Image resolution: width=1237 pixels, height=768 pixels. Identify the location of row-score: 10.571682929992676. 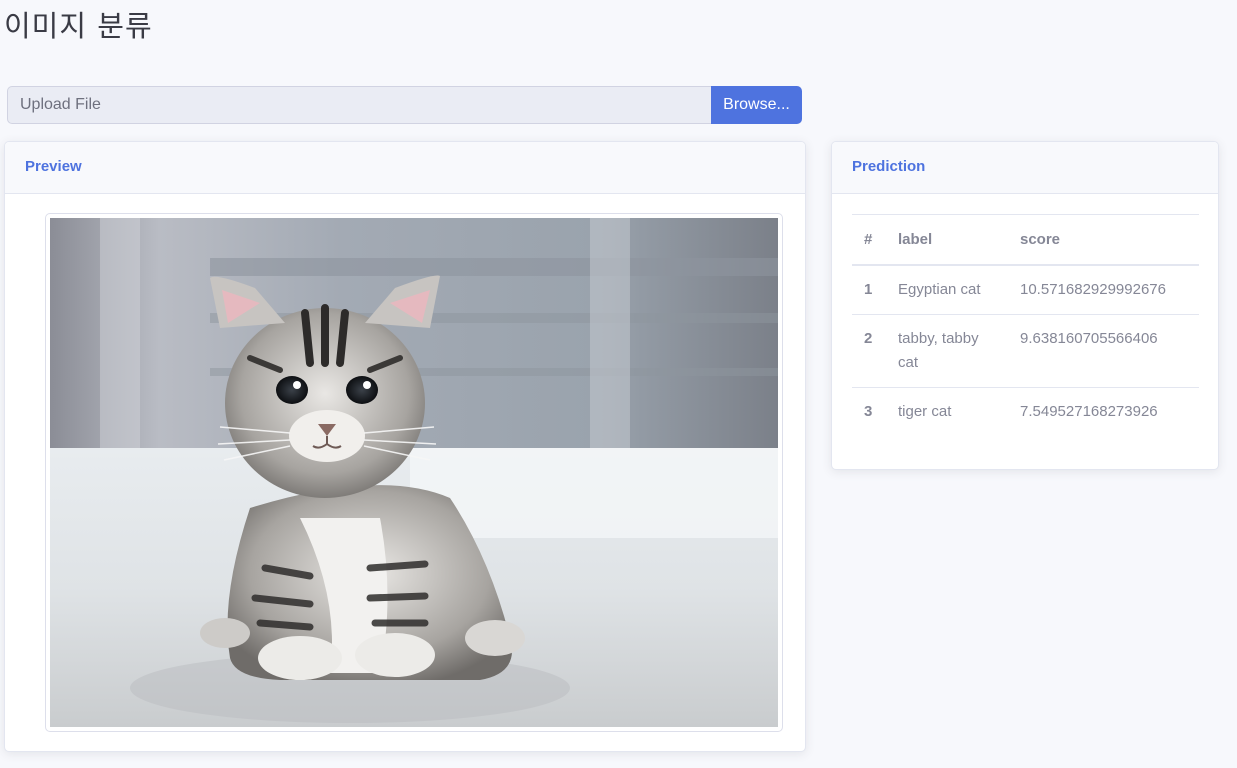
(1103, 289).